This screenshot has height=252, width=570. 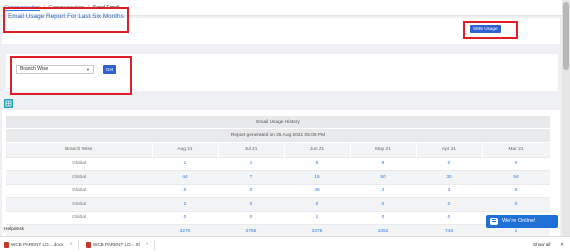 What do you see at coordinates (519, 221) in the screenshot?
I see `chat-label: We're Online!` at bounding box center [519, 221].